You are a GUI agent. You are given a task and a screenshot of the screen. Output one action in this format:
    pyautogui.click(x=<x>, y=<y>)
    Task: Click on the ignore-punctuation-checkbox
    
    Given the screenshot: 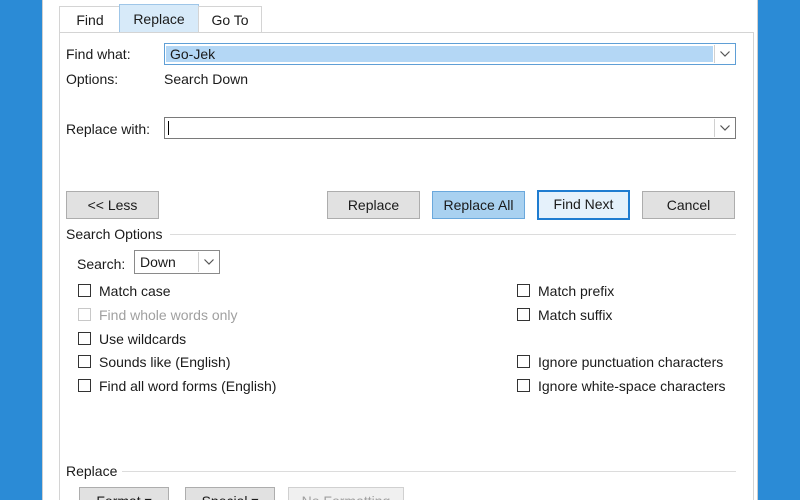 What is the action you would take?
    pyautogui.click(x=523, y=361)
    